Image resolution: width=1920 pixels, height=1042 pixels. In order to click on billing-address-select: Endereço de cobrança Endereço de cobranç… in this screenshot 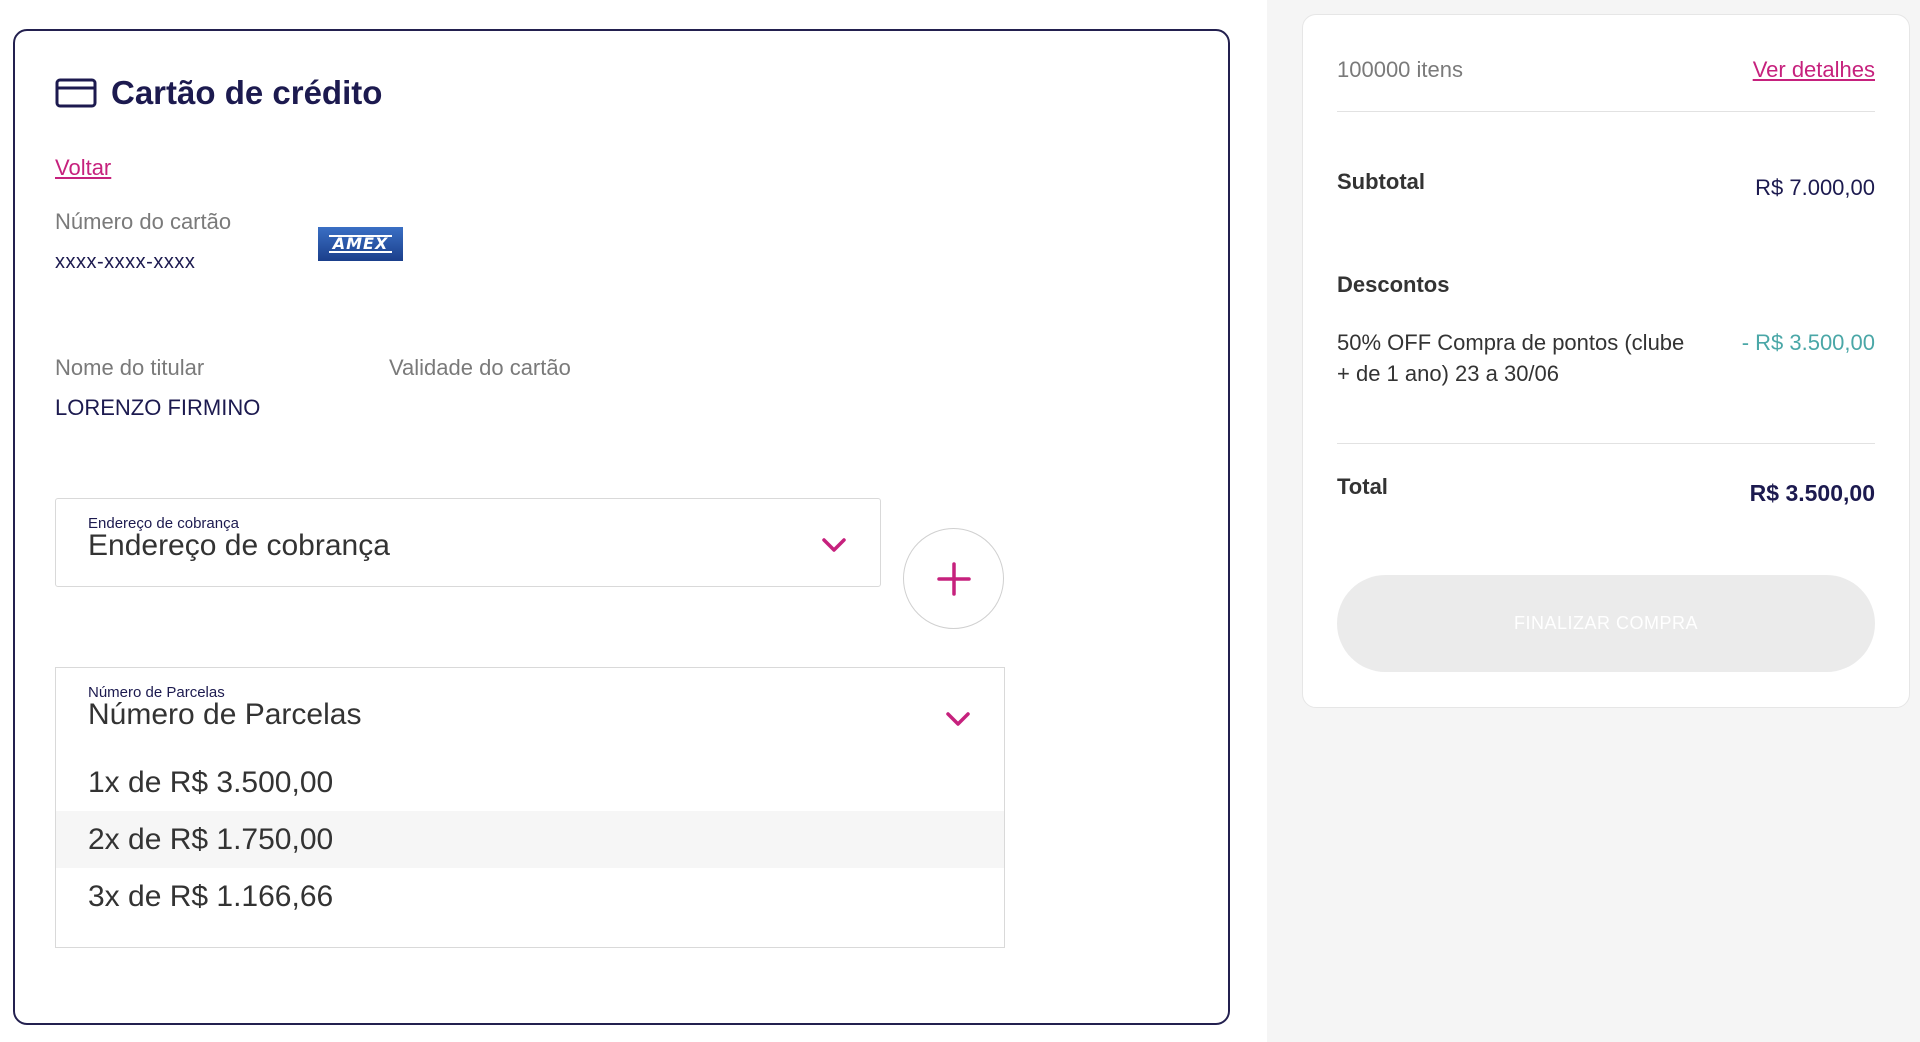, I will do `click(468, 542)`.